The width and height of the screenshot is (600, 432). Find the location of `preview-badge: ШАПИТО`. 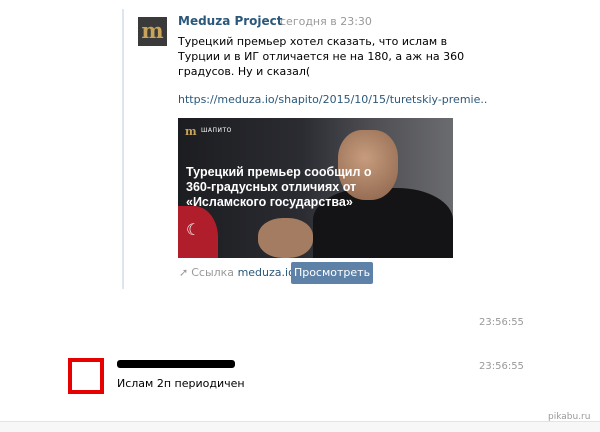

preview-badge: ШАПИТО is located at coordinates (216, 130).